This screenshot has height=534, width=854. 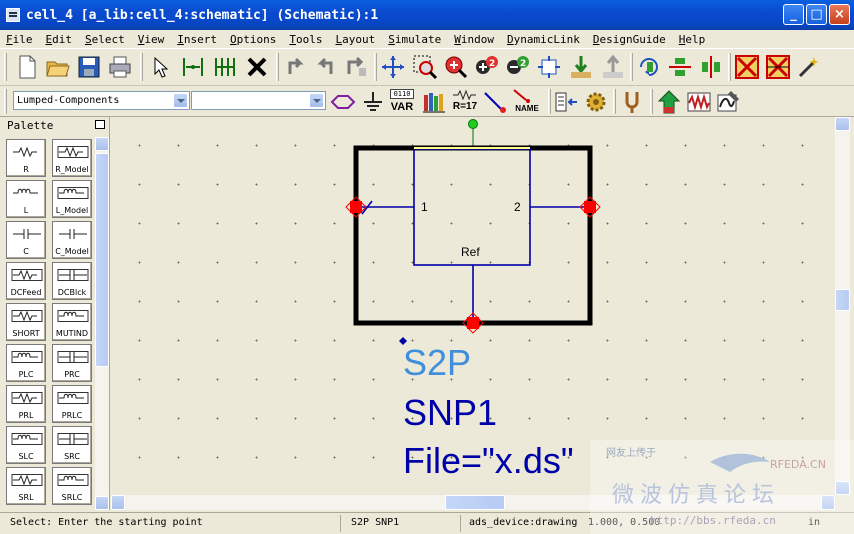 What do you see at coordinates (356, 39) in the screenshot?
I see `menu-layout: Layout` at bounding box center [356, 39].